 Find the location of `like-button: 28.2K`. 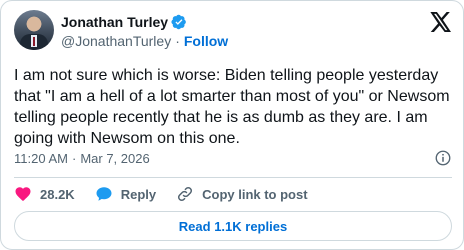

like-button: 28.2K is located at coordinates (44, 194).